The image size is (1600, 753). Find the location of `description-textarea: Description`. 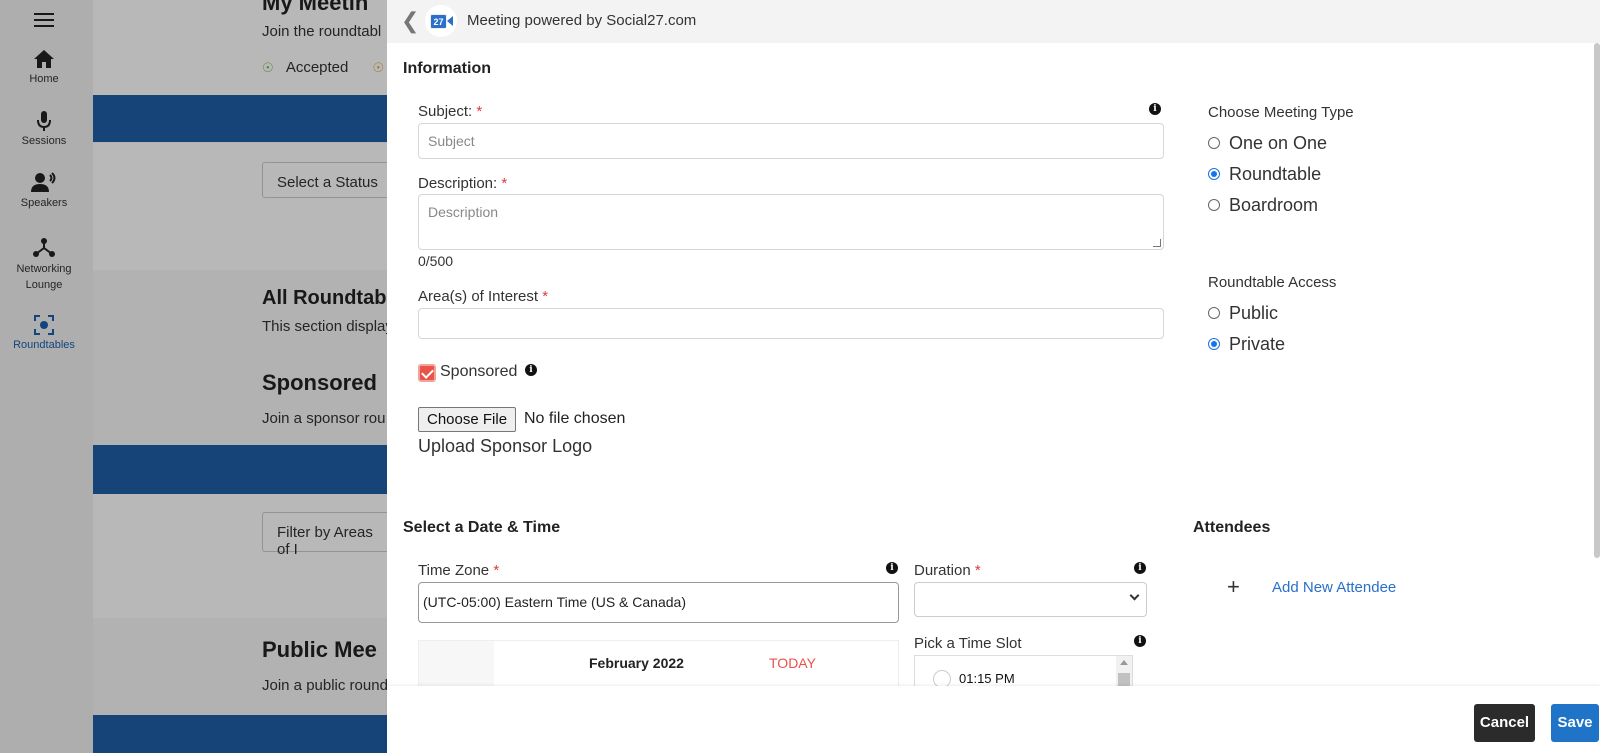

description-textarea: Description is located at coordinates (791, 222).